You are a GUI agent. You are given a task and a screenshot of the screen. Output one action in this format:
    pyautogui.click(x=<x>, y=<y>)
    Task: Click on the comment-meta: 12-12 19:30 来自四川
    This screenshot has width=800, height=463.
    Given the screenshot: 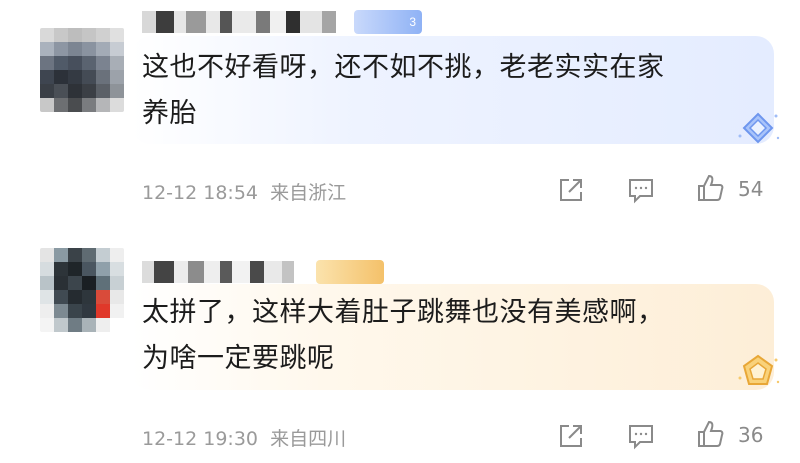 What is the action you would take?
    pyautogui.click(x=244, y=437)
    